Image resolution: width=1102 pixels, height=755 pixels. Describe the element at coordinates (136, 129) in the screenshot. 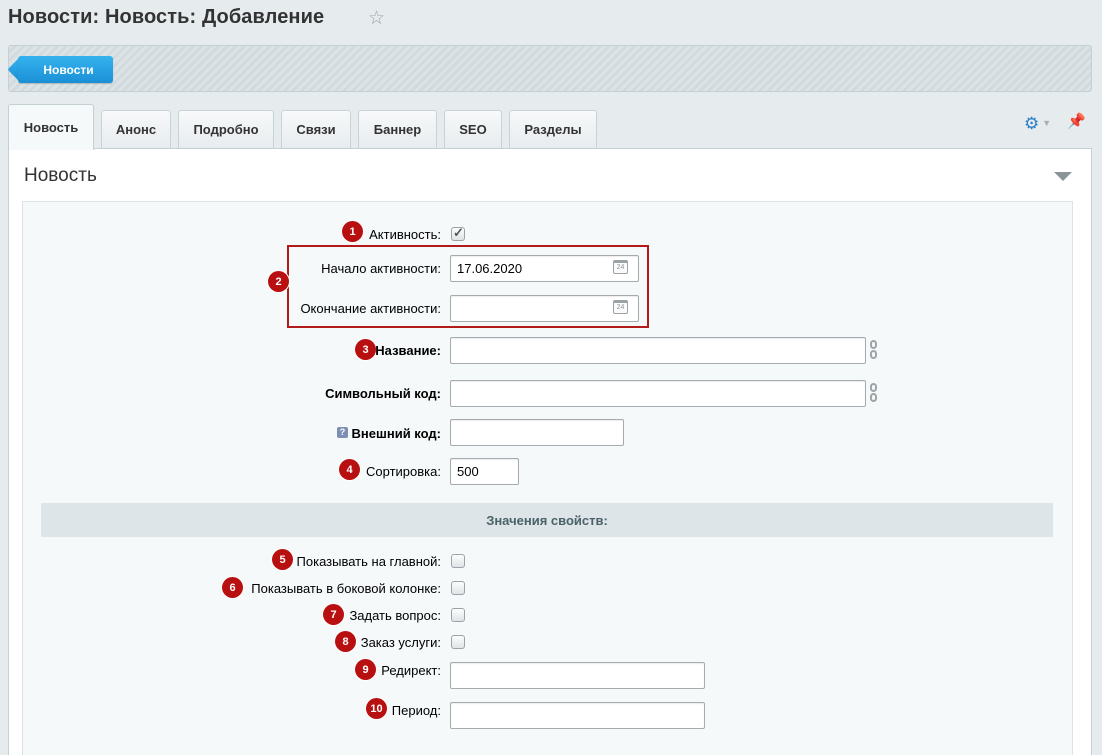

I see `tab-announce: Анонс` at that location.